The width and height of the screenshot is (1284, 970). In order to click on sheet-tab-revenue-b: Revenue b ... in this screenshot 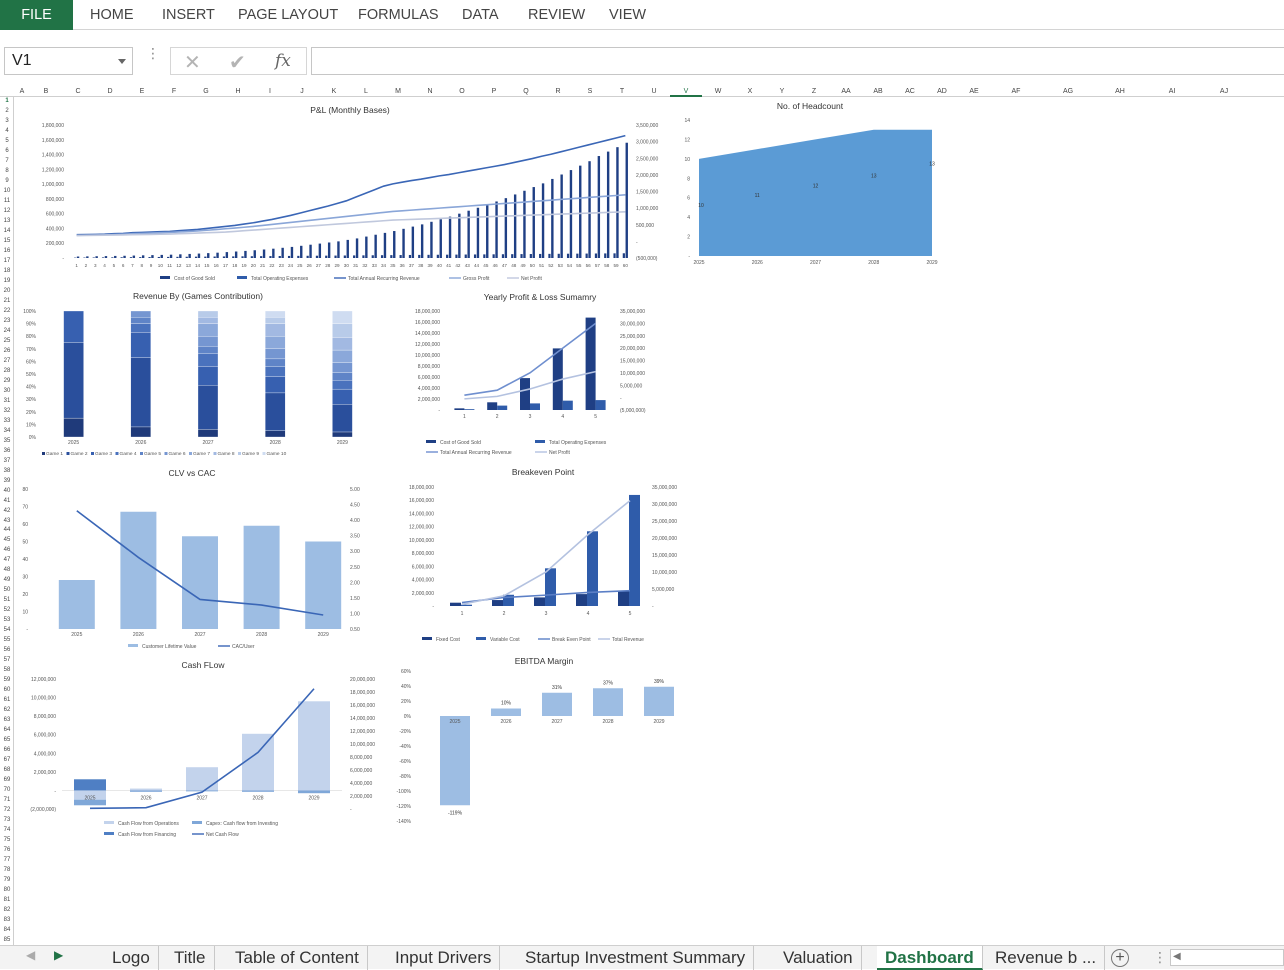, I will do `click(1046, 958)`.